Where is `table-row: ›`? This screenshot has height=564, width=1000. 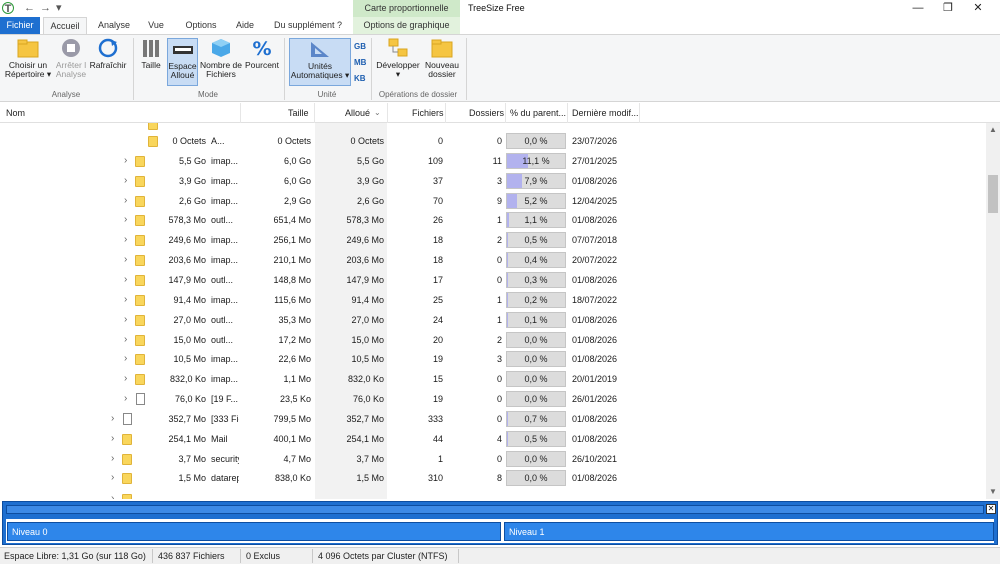
table-row: › is located at coordinates (493, 494).